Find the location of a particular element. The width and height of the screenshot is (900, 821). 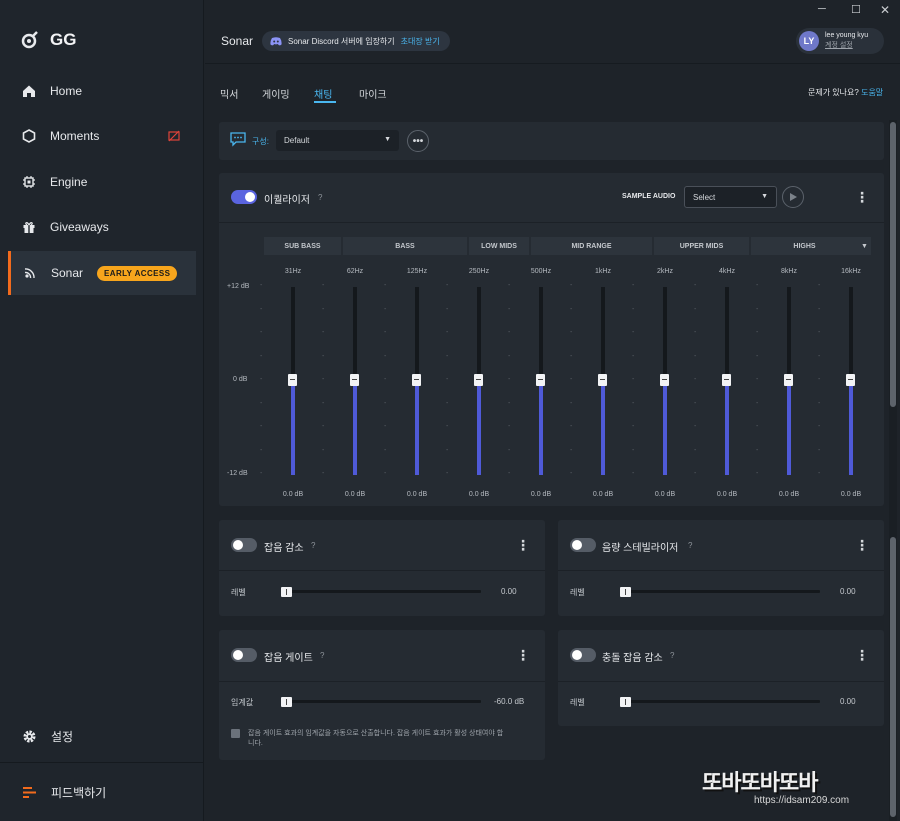

scrollbar-thumb is located at coordinates (893, 264).